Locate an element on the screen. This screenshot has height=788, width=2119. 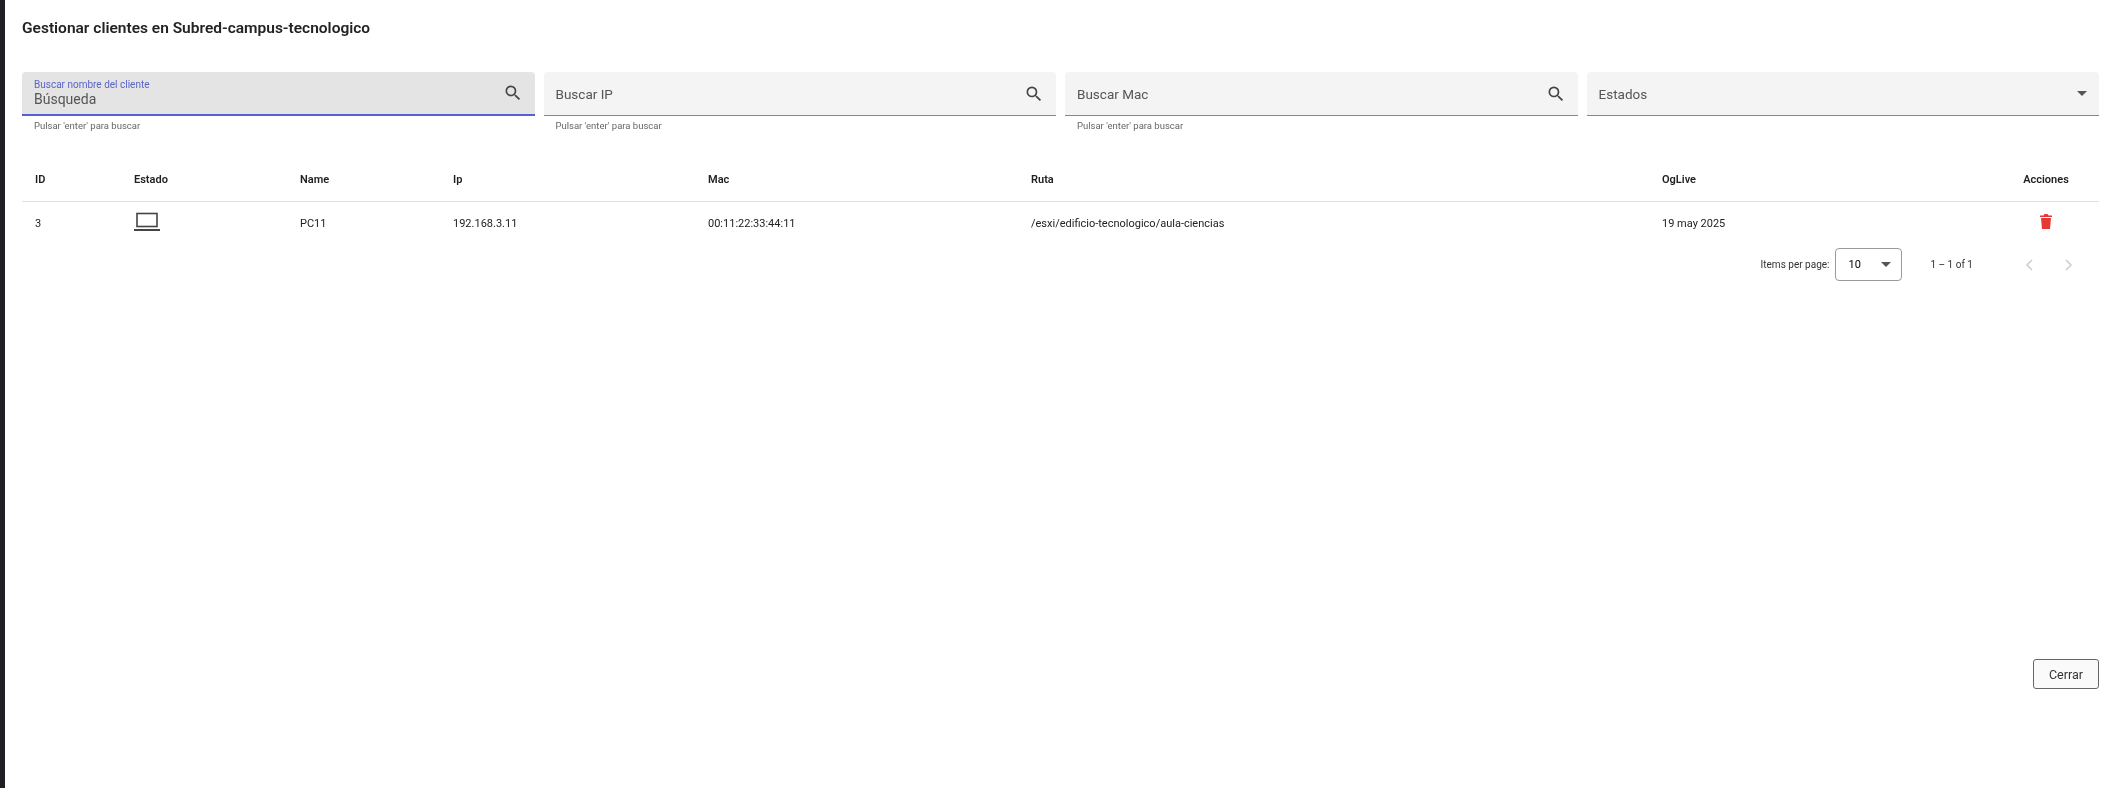
laptop-icon is located at coordinates (147, 221).